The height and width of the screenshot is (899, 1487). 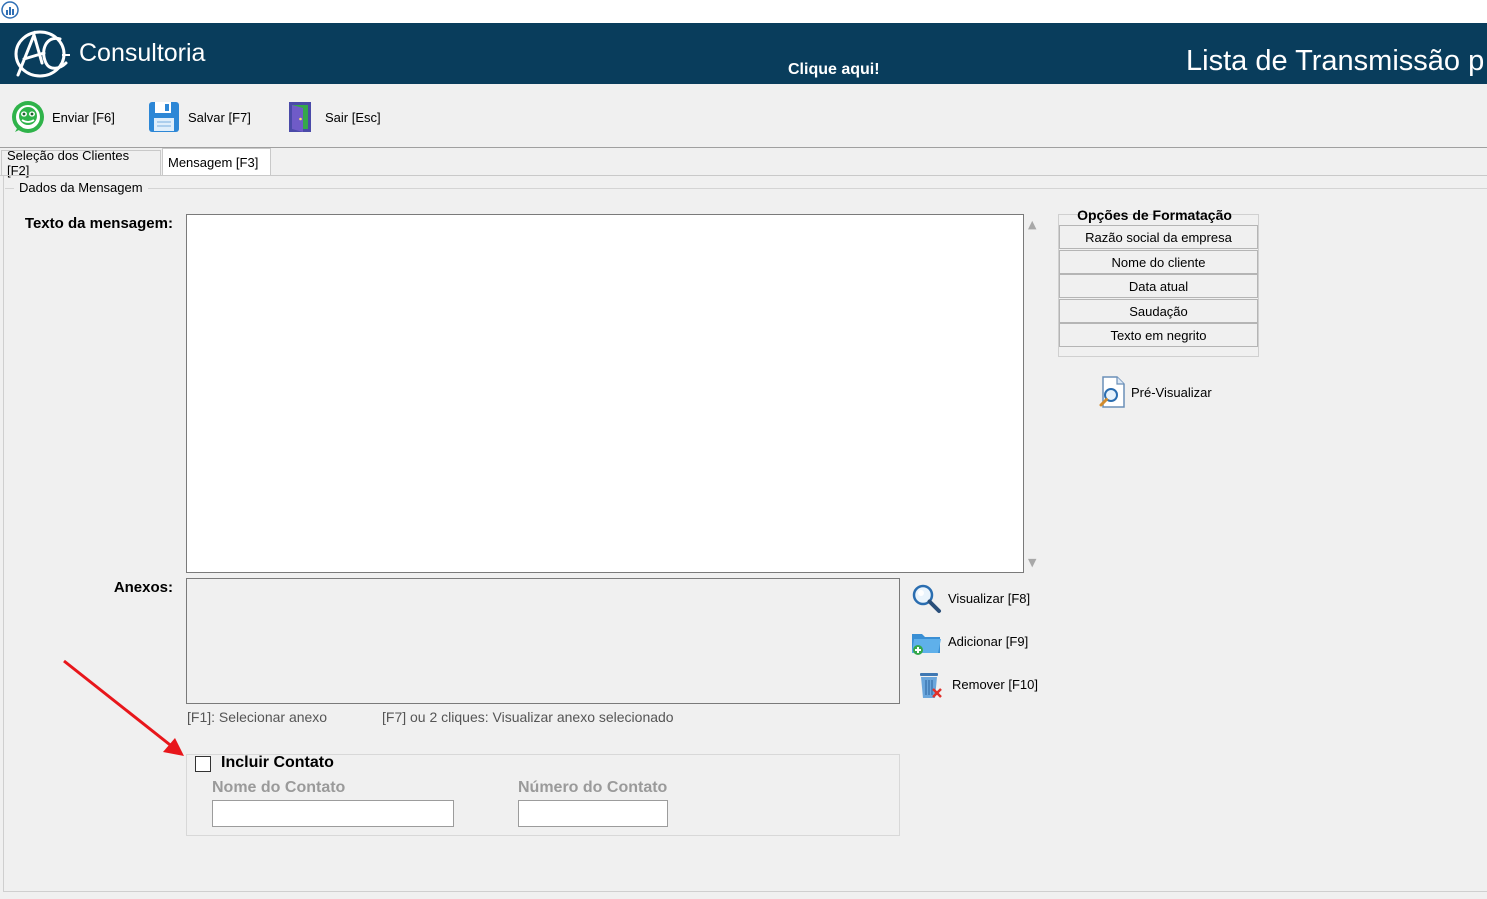 I want to click on format-current-date: Data atual, so click(x=1158, y=286).